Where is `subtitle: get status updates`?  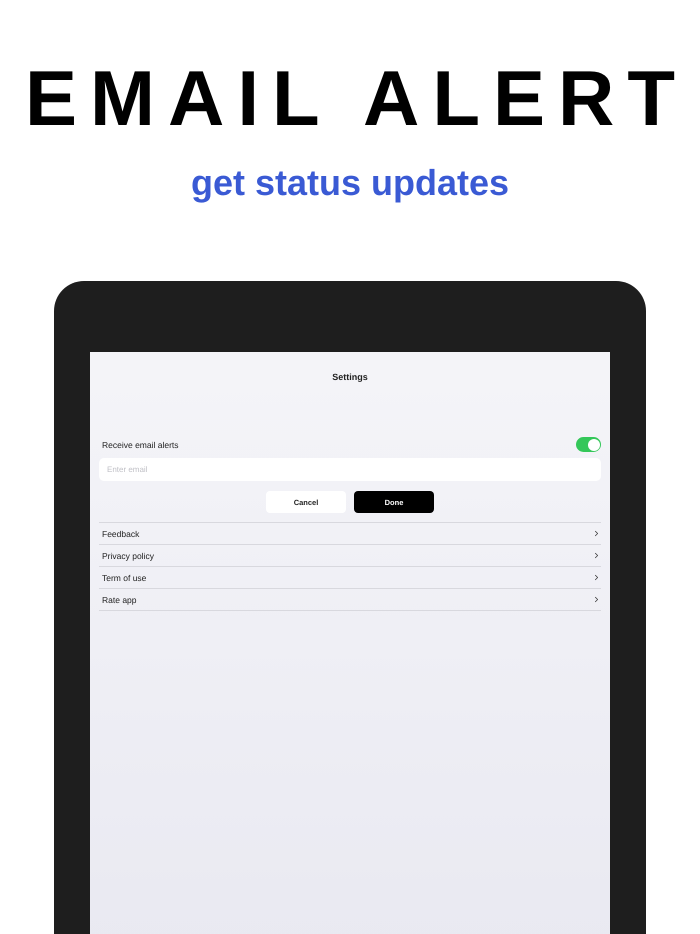 subtitle: get status updates is located at coordinates (350, 183).